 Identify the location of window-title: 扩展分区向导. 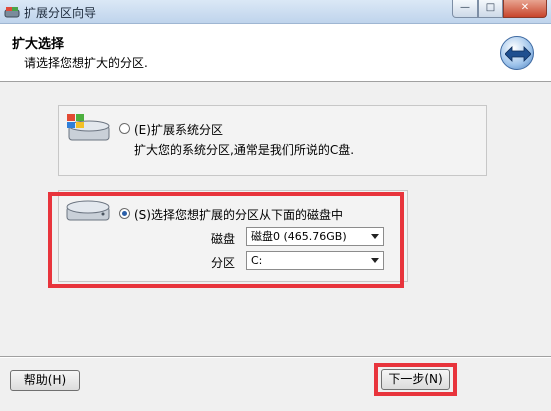
(60, 13).